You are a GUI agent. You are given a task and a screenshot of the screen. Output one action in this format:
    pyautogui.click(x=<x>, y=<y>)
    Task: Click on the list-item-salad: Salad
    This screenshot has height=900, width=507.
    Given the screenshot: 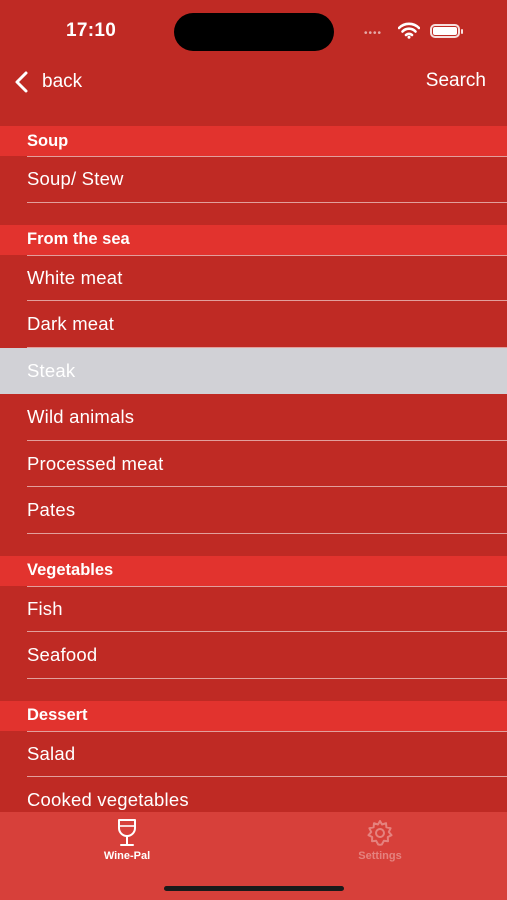 What is the action you would take?
    pyautogui.click(x=253, y=754)
    